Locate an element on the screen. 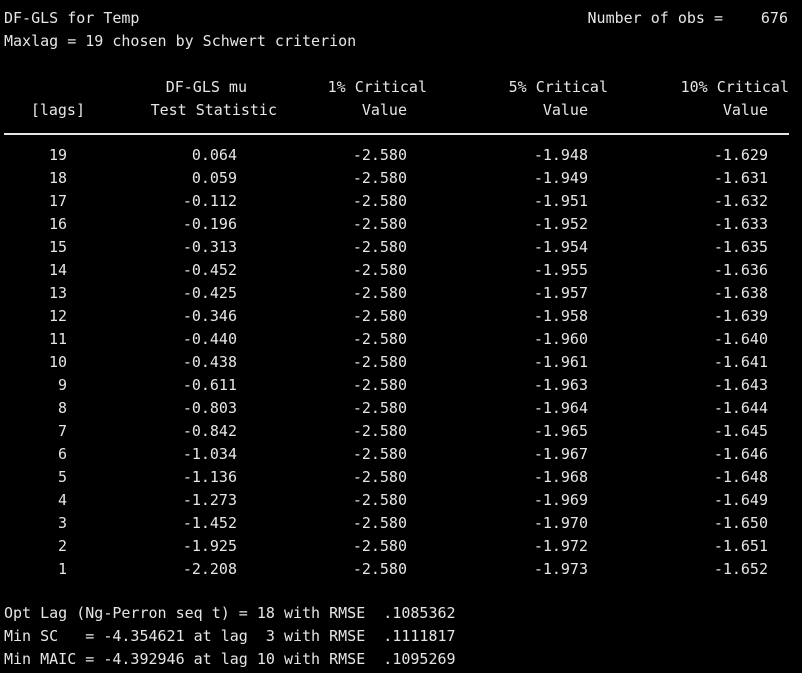  lag-cell: 4 is located at coordinates (62, 500).